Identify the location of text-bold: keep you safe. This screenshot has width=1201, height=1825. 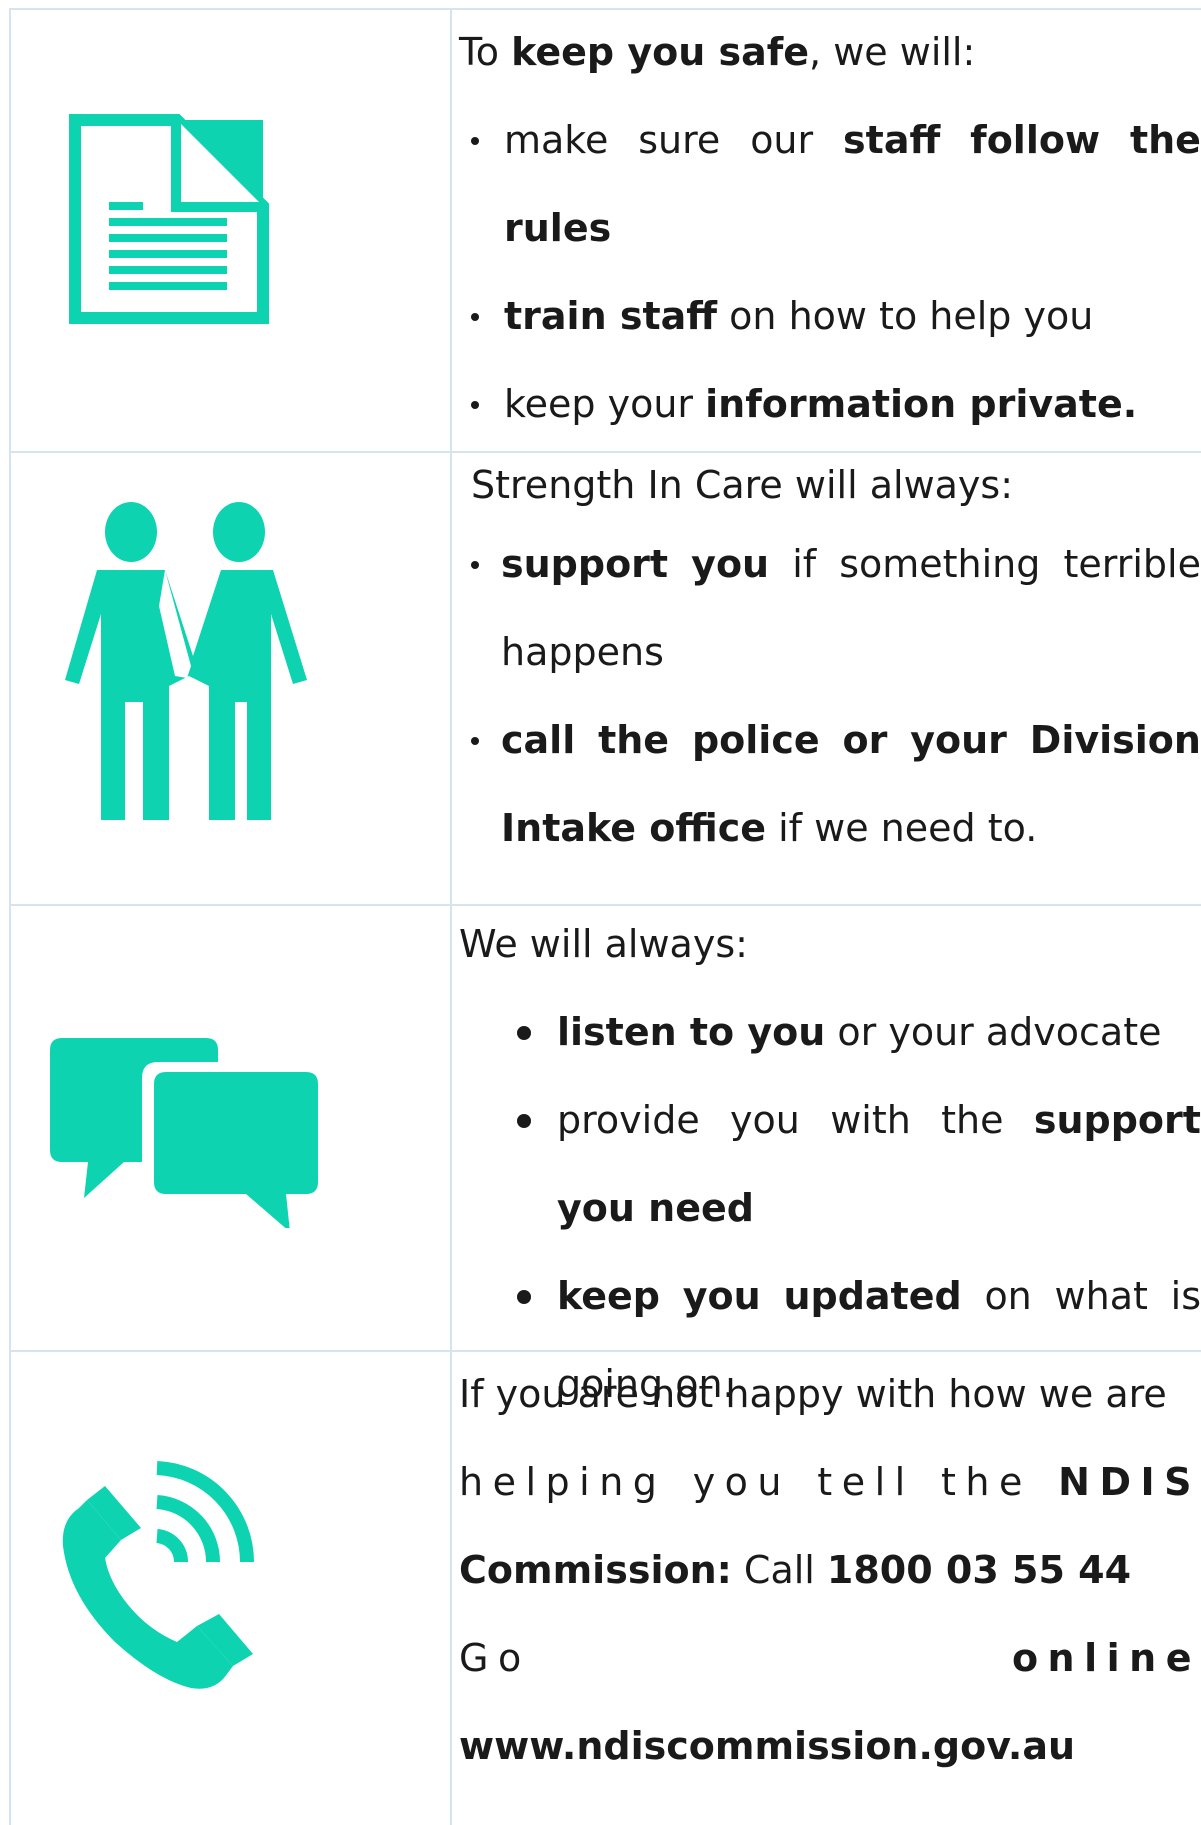
(660, 52).